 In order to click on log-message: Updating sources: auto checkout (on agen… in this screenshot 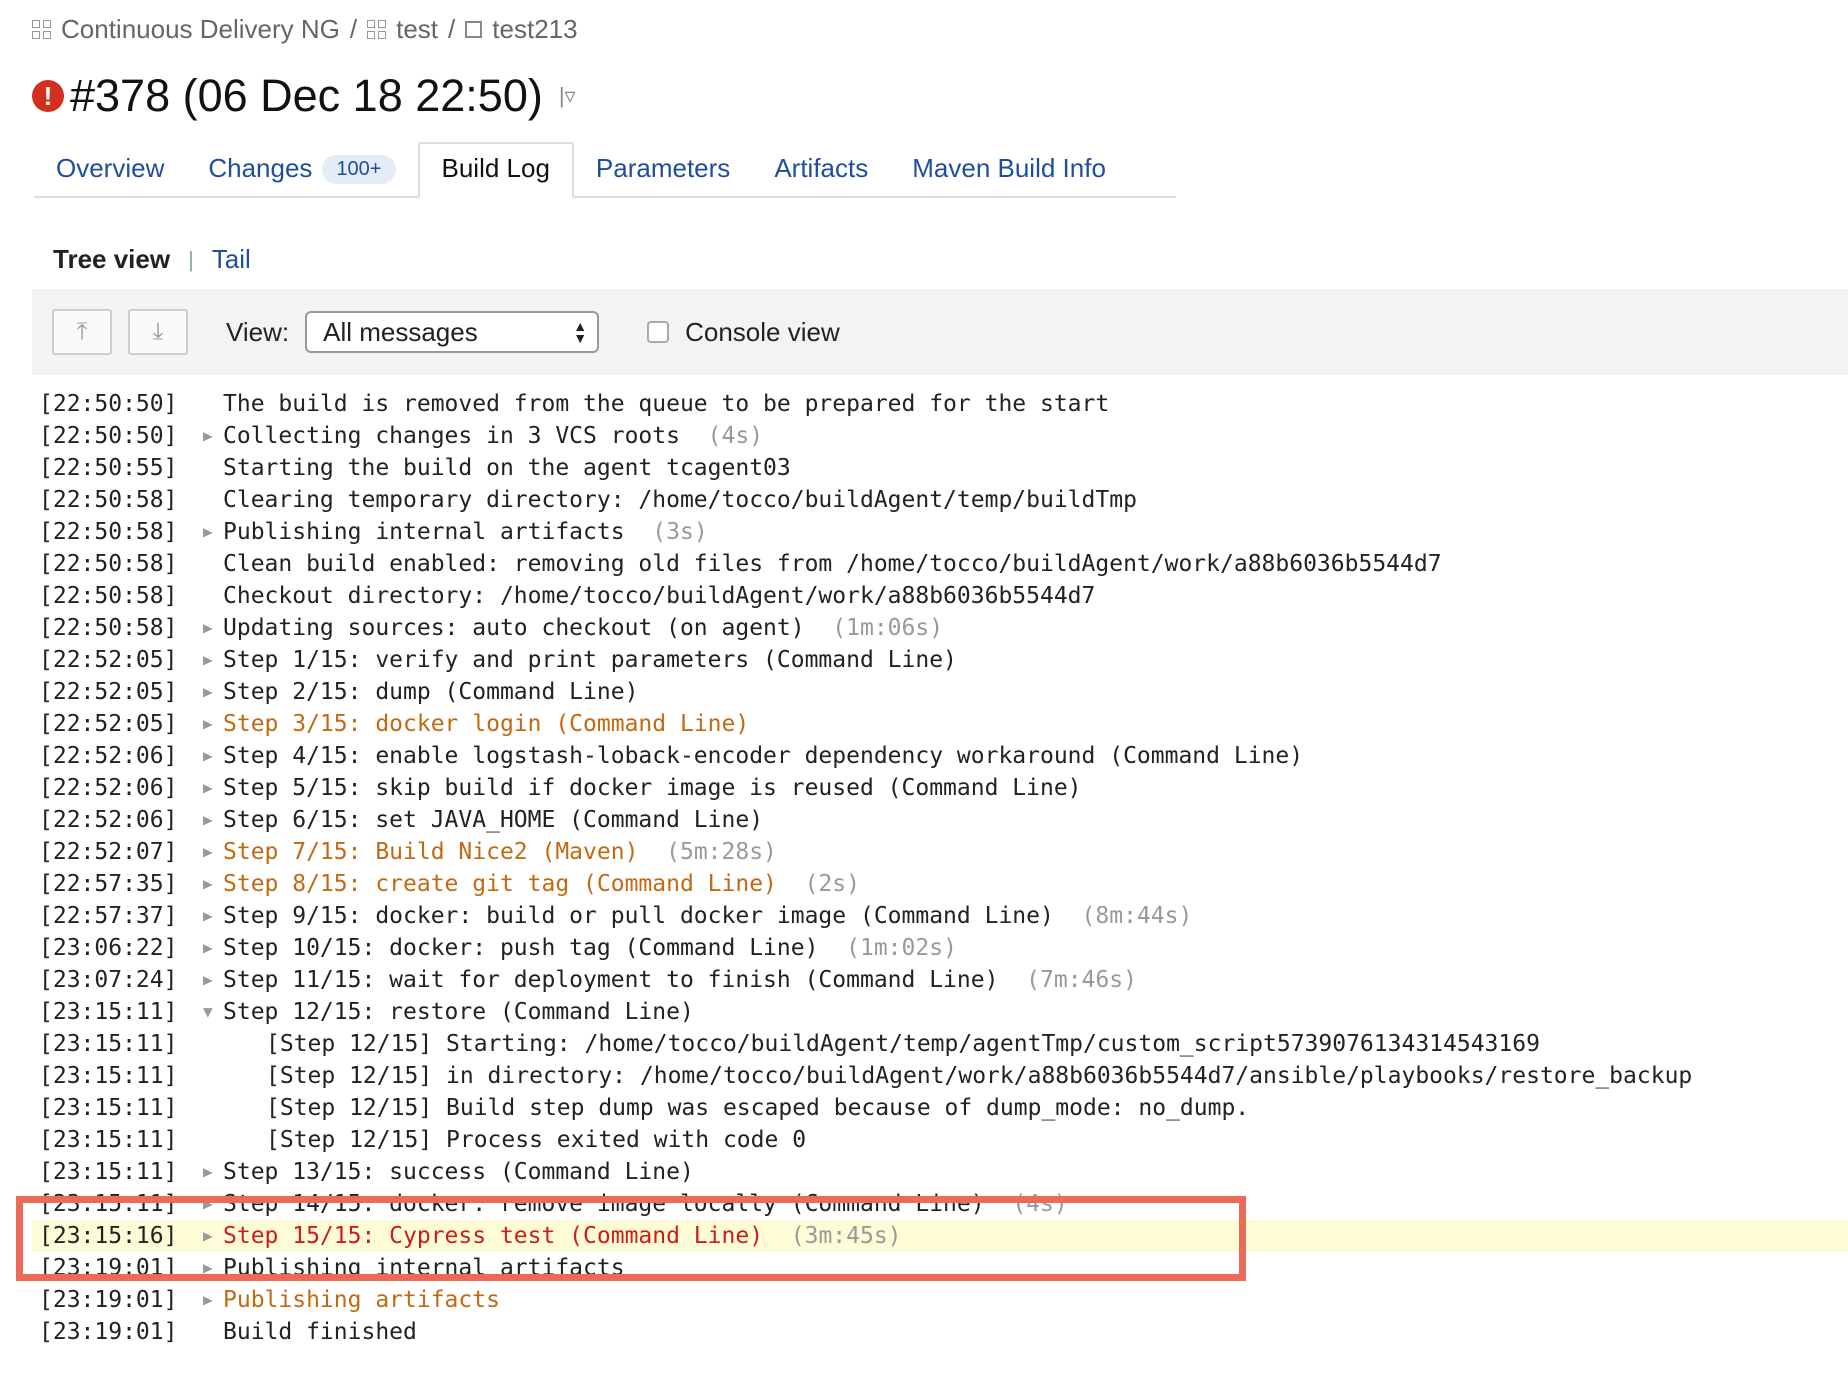, I will do `click(583, 628)`.